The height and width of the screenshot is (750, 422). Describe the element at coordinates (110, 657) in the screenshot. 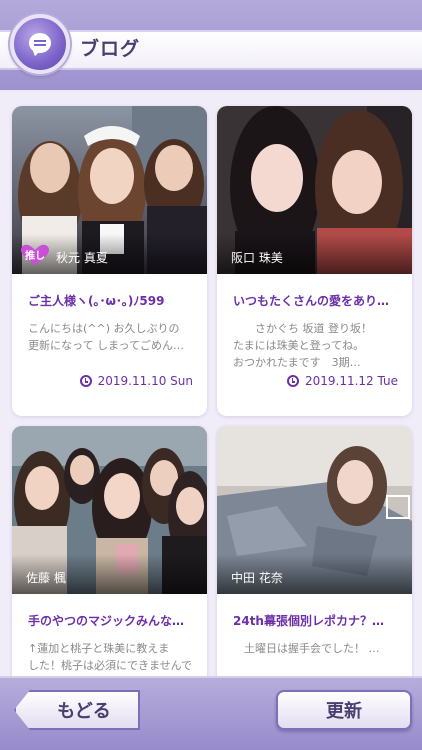

I see `blog-excerpt: ↑蓮加と桃子と珠美に教えま した！桃子は必須にできませんで` at that location.